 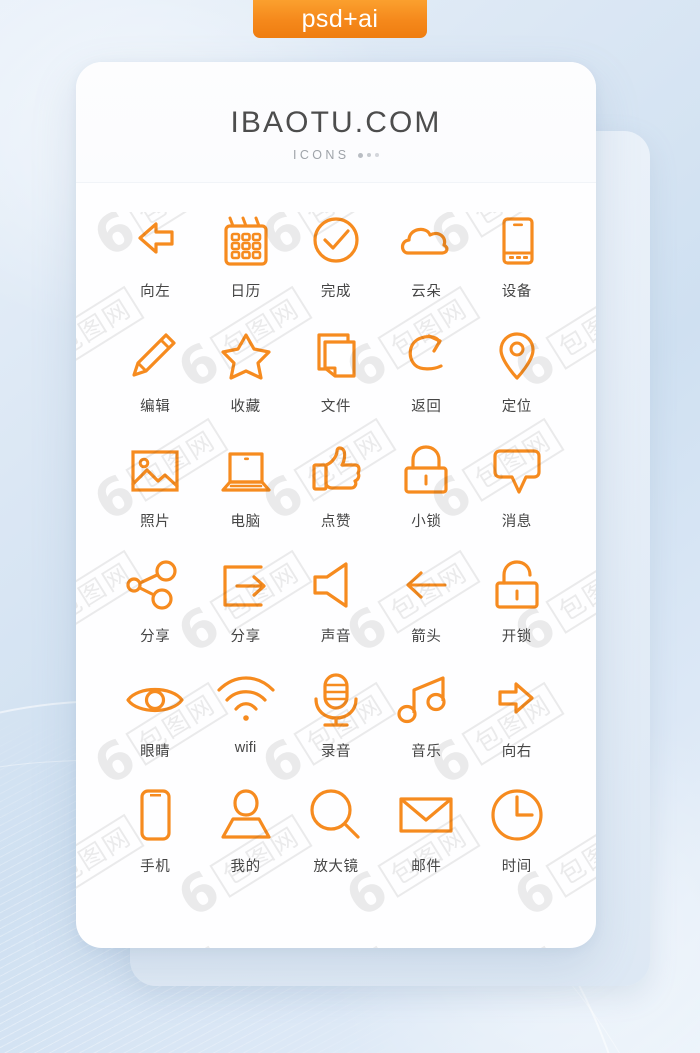 What do you see at coordinates (516, 637) in the screenshot?
I see `icon-label: 开锁` at bounding box center [516, 637].